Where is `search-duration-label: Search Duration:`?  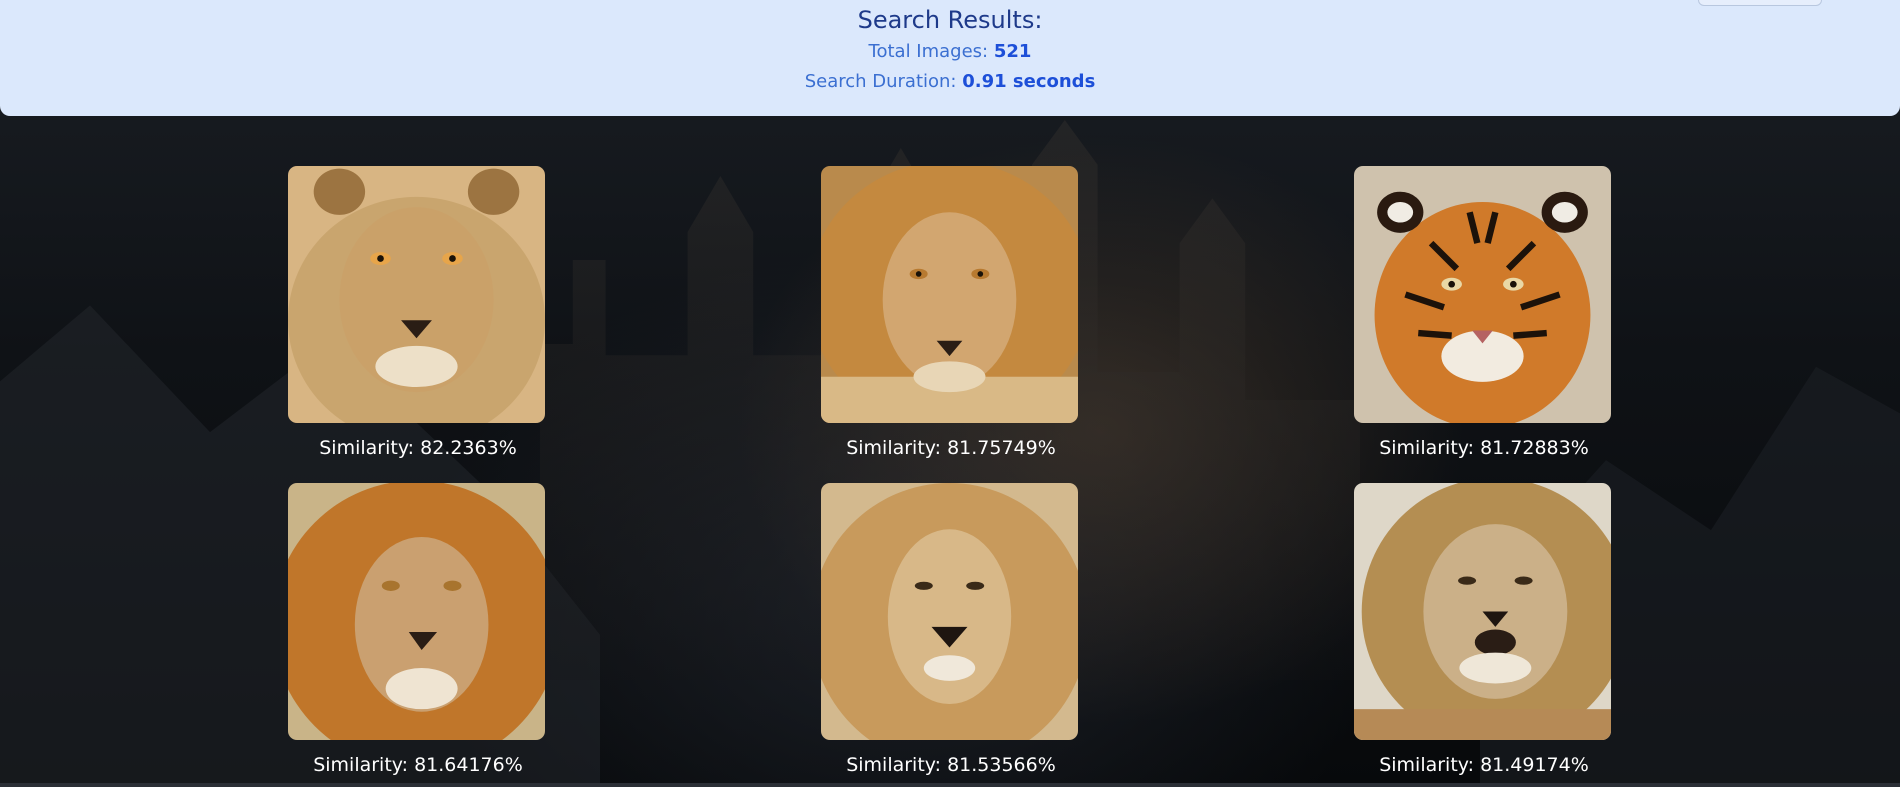 search-duration-label: Search Duration: is located at coordinates (880, 81).